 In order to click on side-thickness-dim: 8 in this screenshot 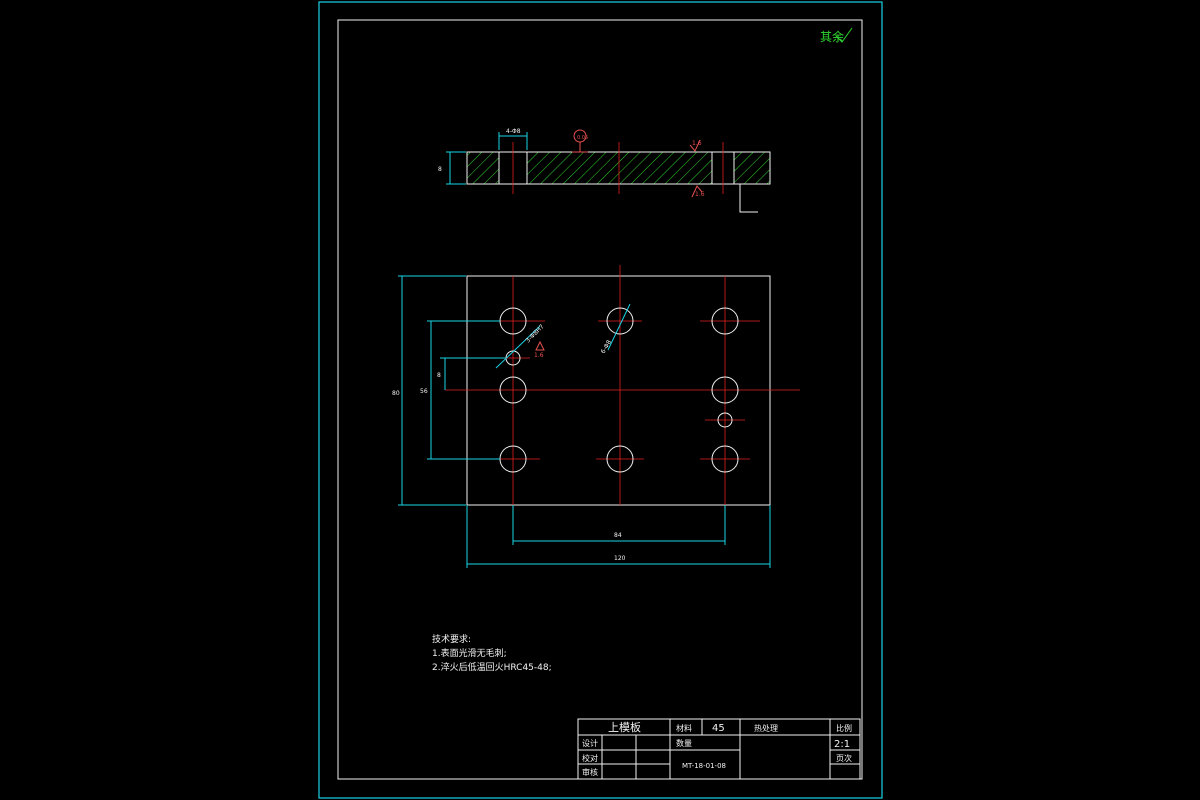, I will do `click(440, 169)`.